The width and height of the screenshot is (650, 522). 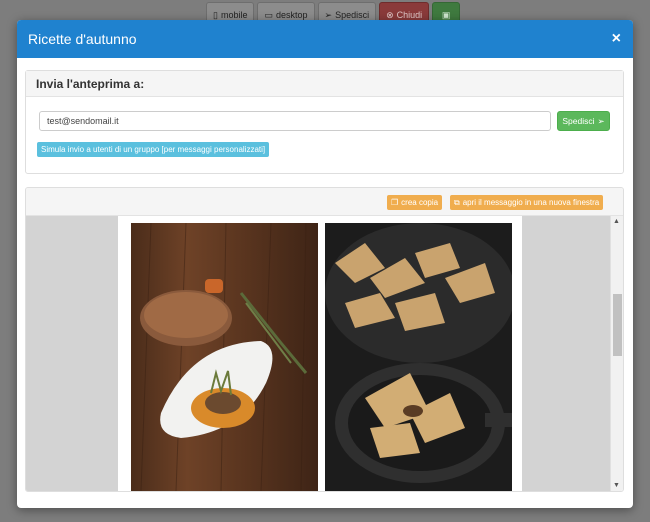 I want to click on scroll-up-icon: ▲, so click(x=616, y=221).